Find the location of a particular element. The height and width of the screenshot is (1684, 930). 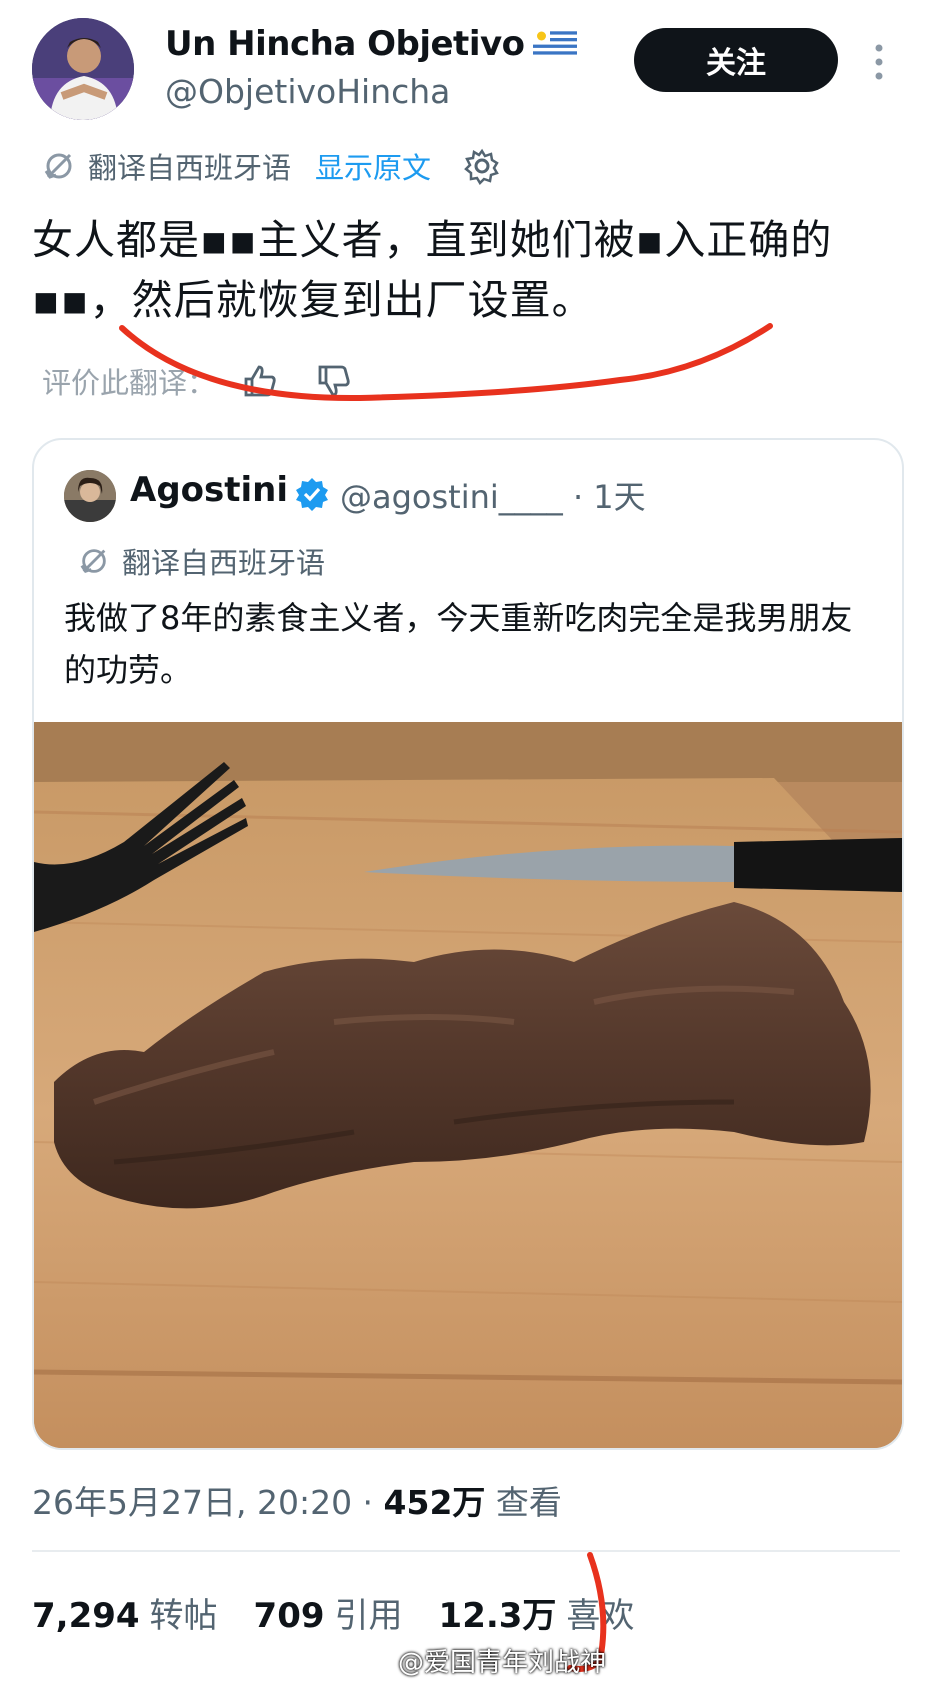

tweet-text: 女人都是▪▪主义者，直到她们被▪入正确的▪▪，然后就恢复到出厂设置。 is located at coordinates (432, 270).